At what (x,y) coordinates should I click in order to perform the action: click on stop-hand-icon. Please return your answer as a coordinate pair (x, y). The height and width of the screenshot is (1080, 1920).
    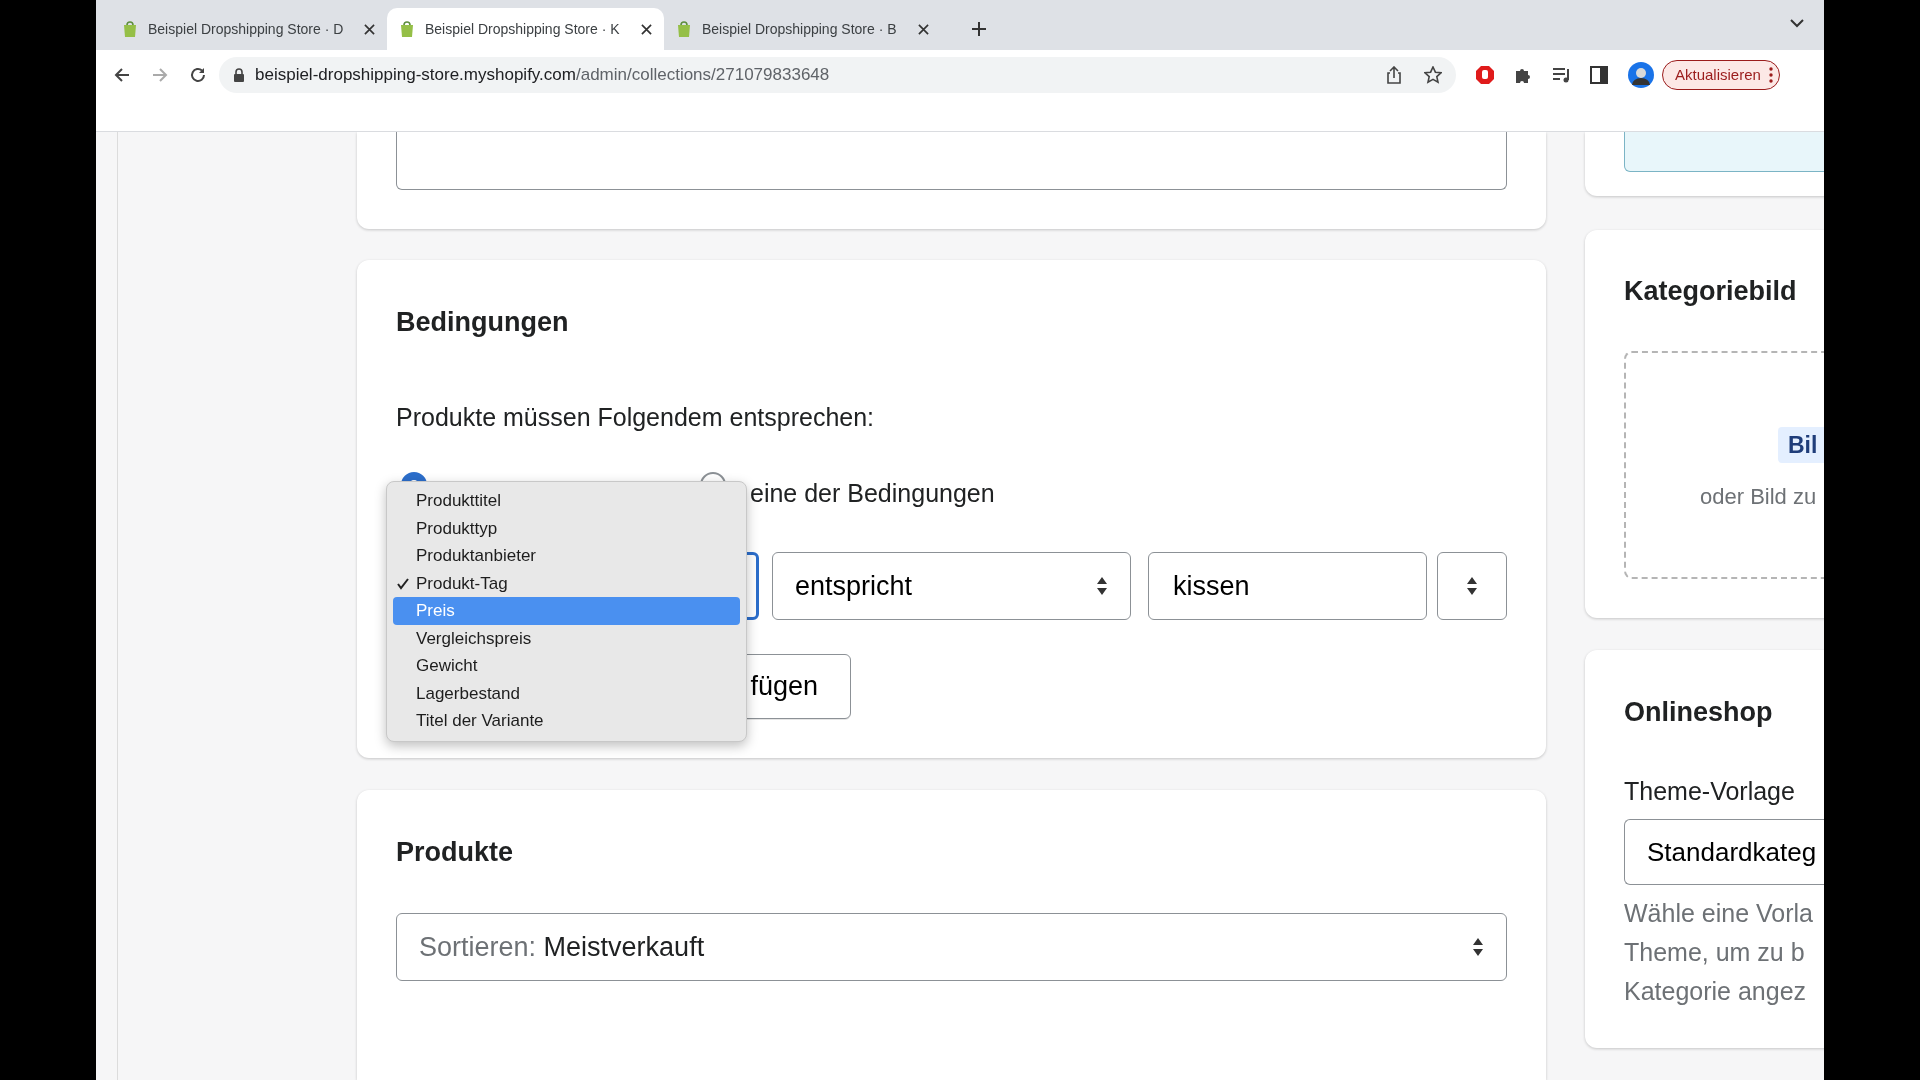
    Looking at the image, I should click on (1485, 75).